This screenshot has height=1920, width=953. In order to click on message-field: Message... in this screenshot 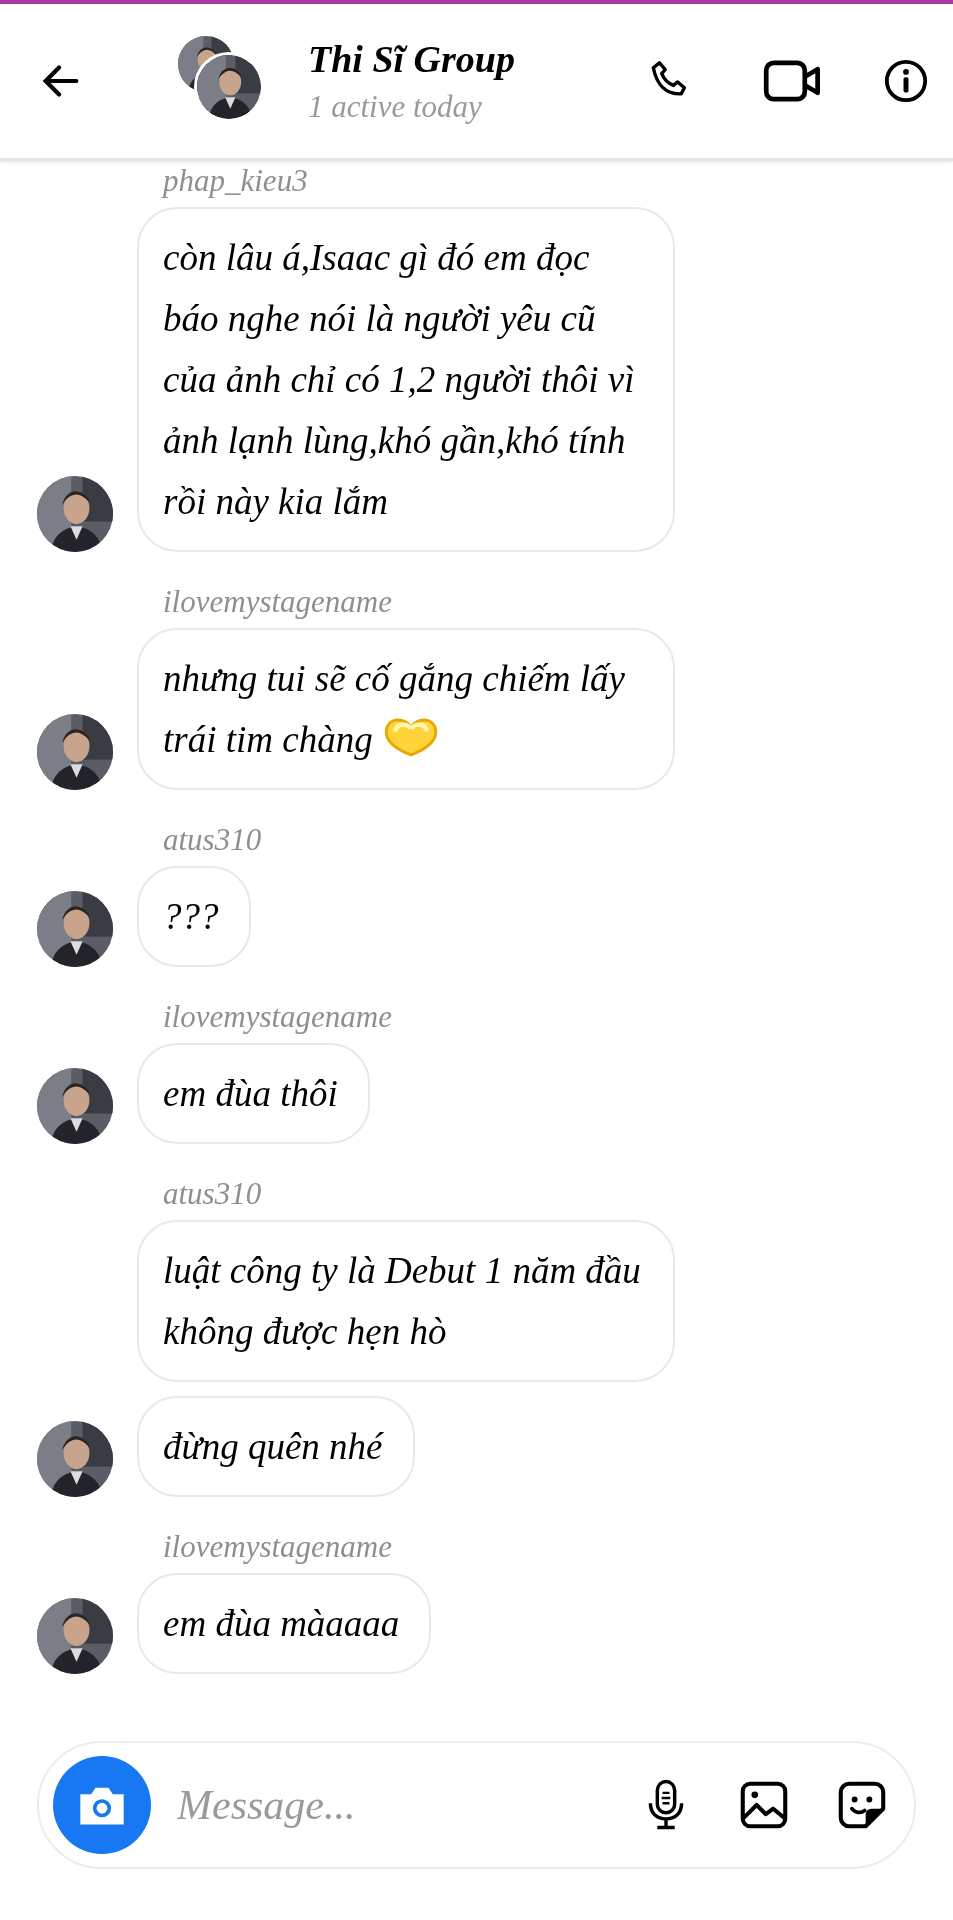, I will do `click(383, 1805)`.